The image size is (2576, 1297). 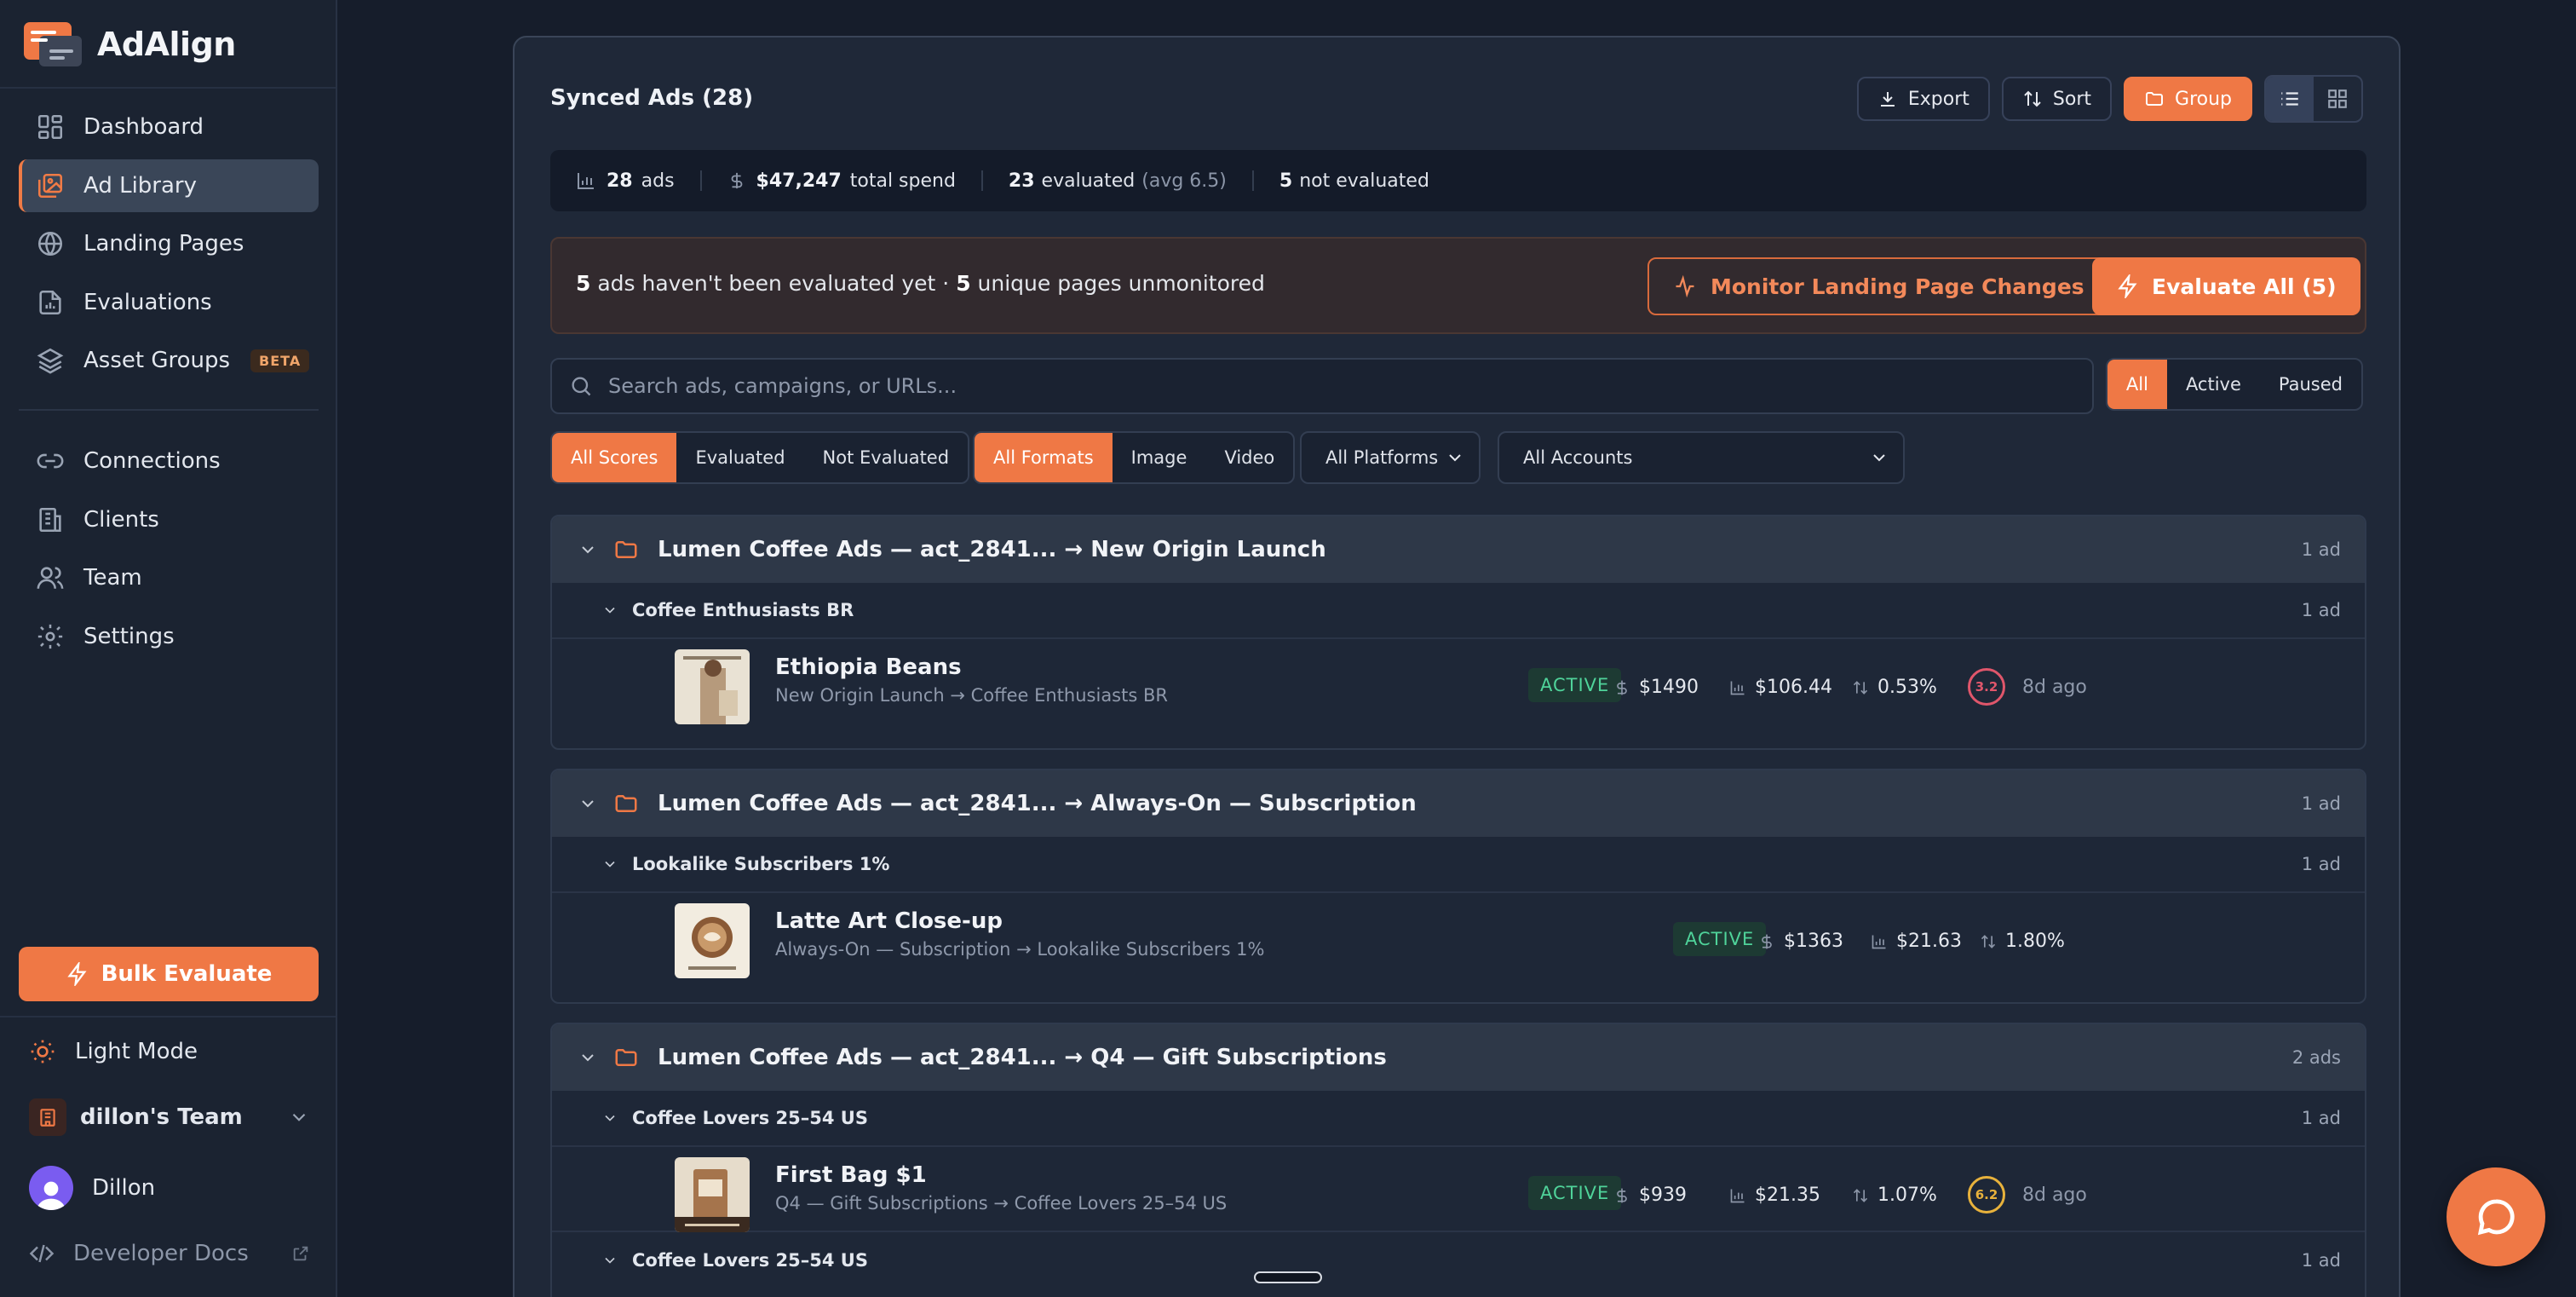 What do you see at coordinates (1249, 457) in the screenshot?
I see `format-video: Video` at bounding box center [1249, 457].